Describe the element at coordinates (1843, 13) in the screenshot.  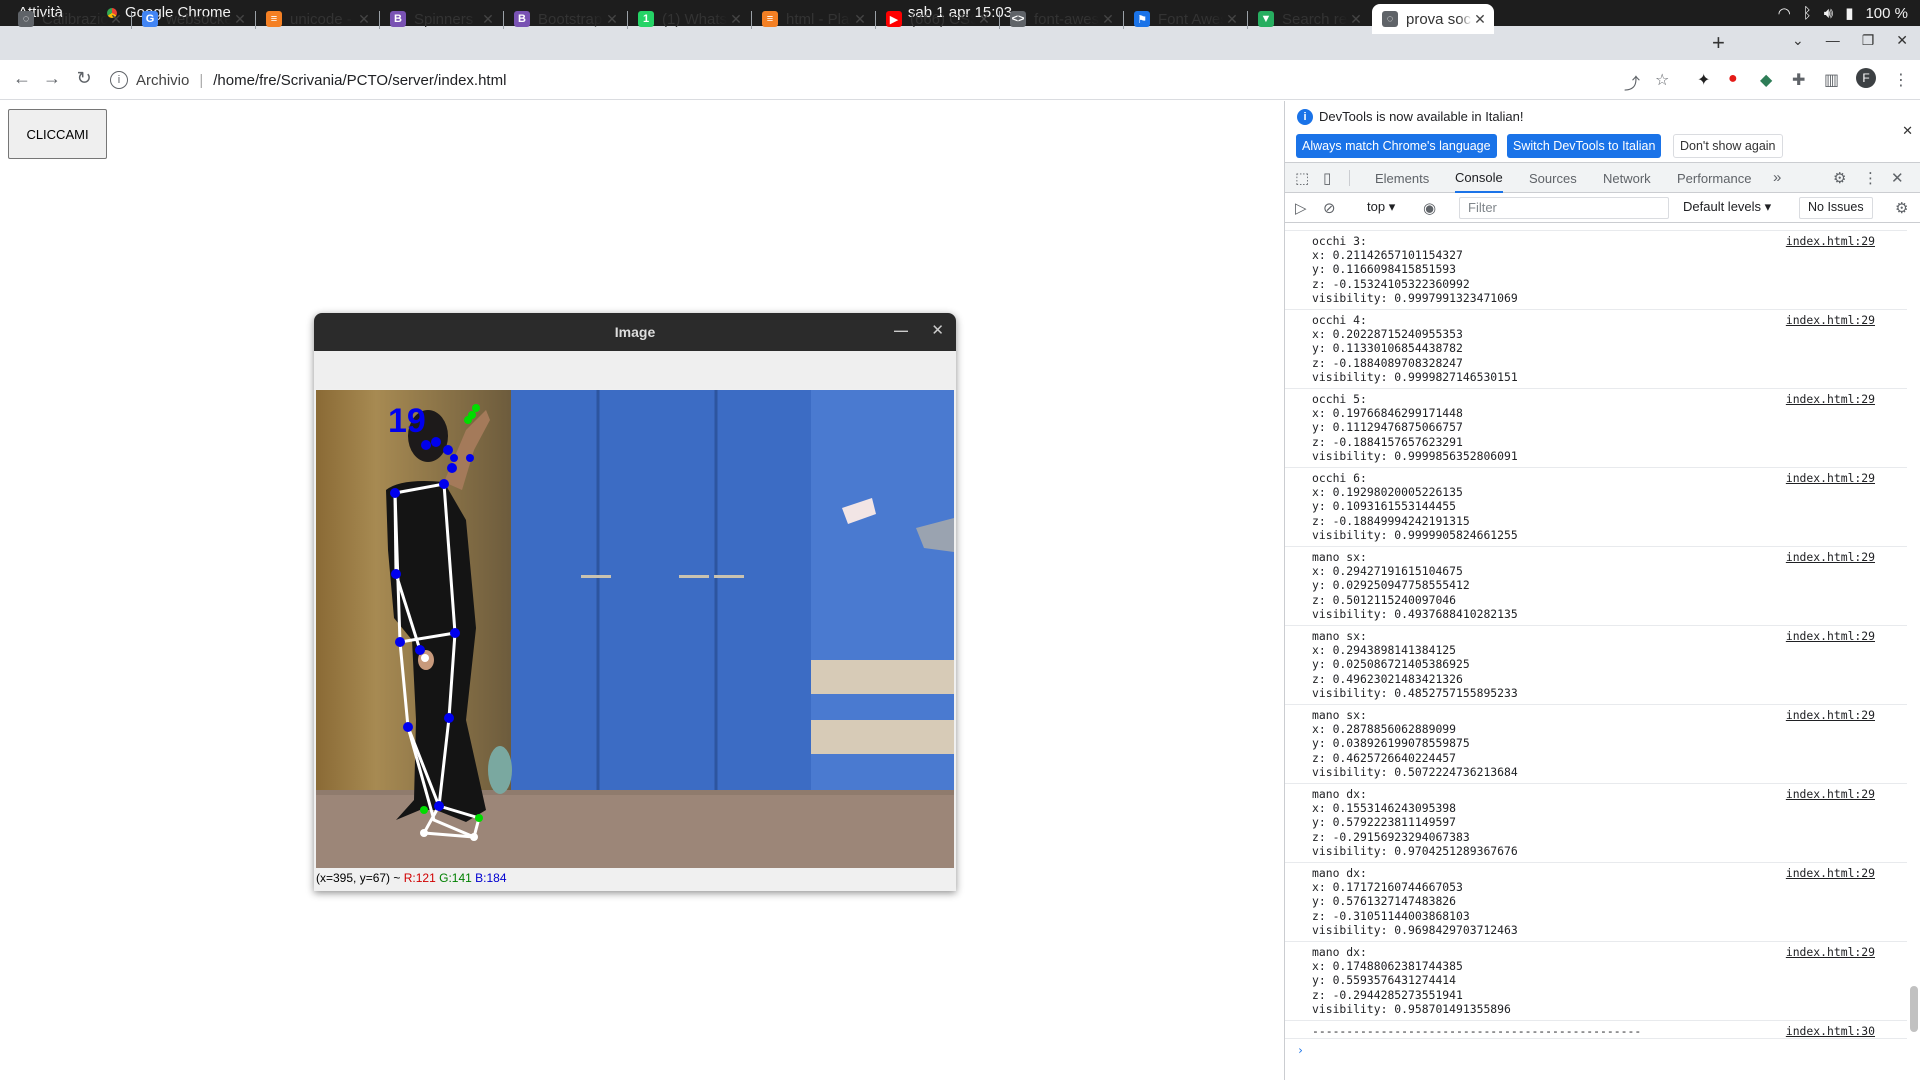
I see `system-tray: ◠ ᛒ 🔊︎ ▮ 100 %` at that location.